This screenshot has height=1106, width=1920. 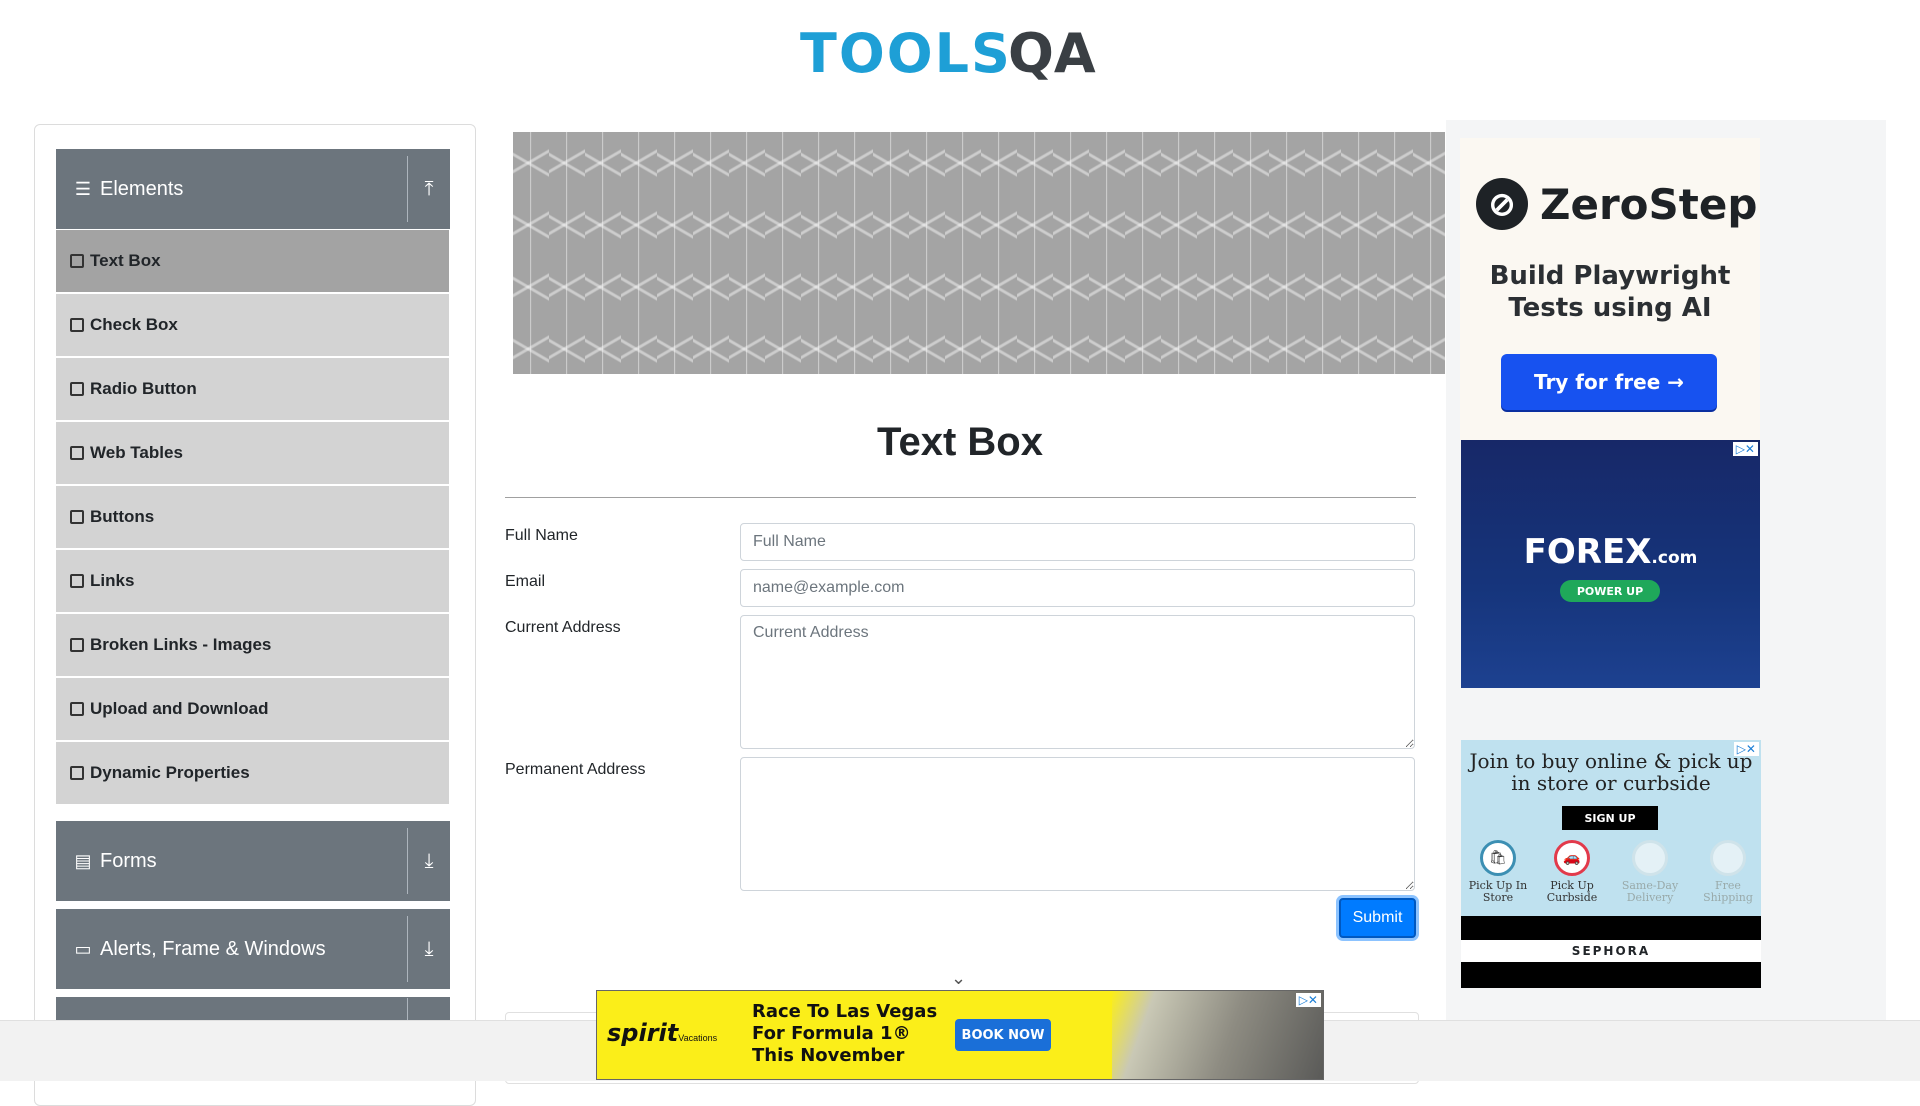 I want to click on email-input, so click(x=1077, y=588).